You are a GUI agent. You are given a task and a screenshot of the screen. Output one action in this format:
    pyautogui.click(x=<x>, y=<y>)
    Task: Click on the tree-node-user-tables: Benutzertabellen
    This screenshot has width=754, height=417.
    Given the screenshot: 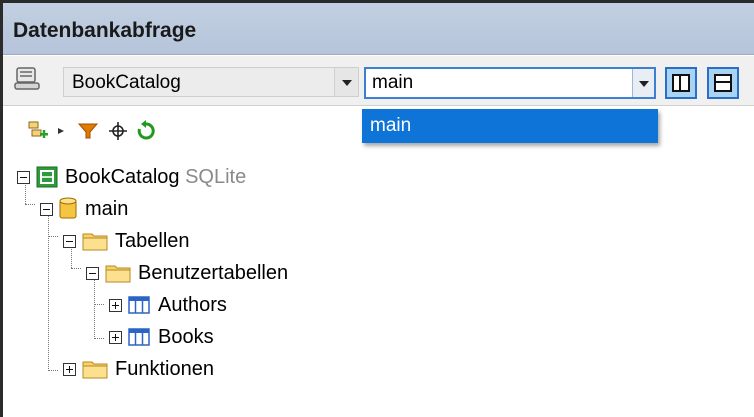 What is the action you would take?
    pyautogui.click(x=173, y=274)
    